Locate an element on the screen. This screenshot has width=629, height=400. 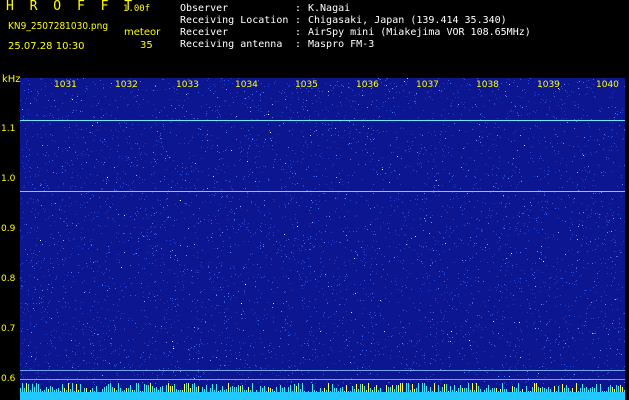
y-tick-label: 1.0 is located at coordinates (8, 179).